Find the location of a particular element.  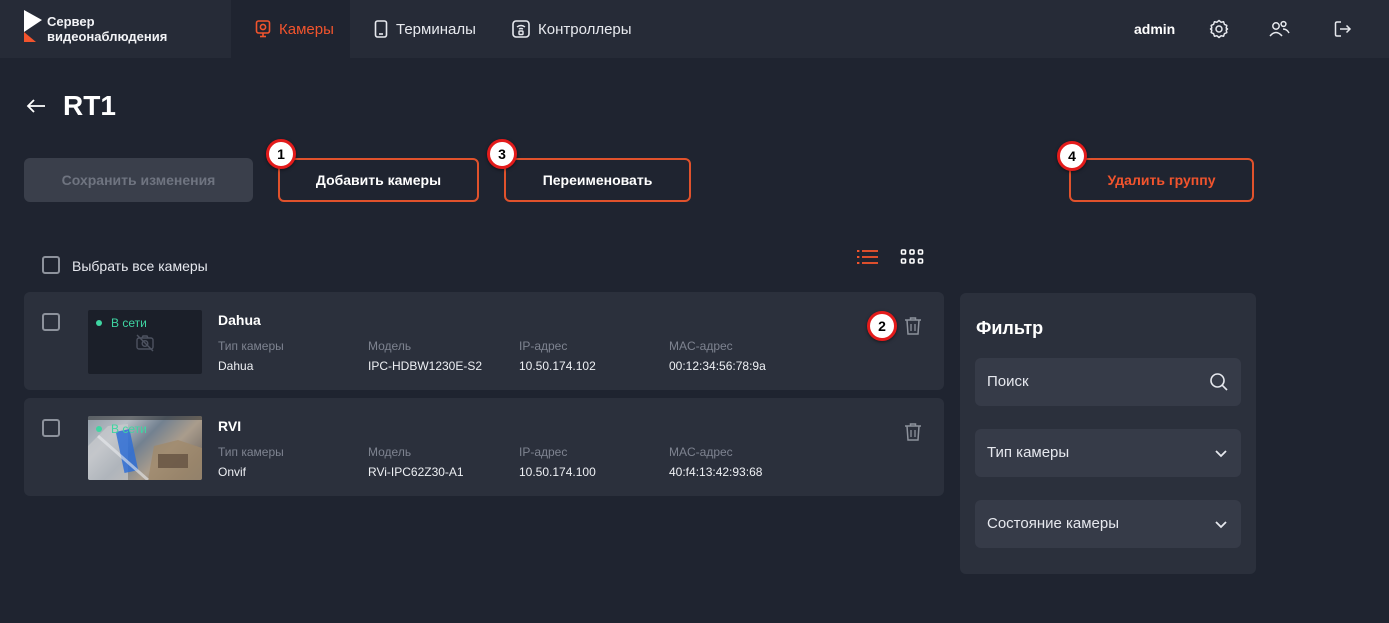

camera-state-select-label: Состояние камеры is located at coordinates (1053, 523).